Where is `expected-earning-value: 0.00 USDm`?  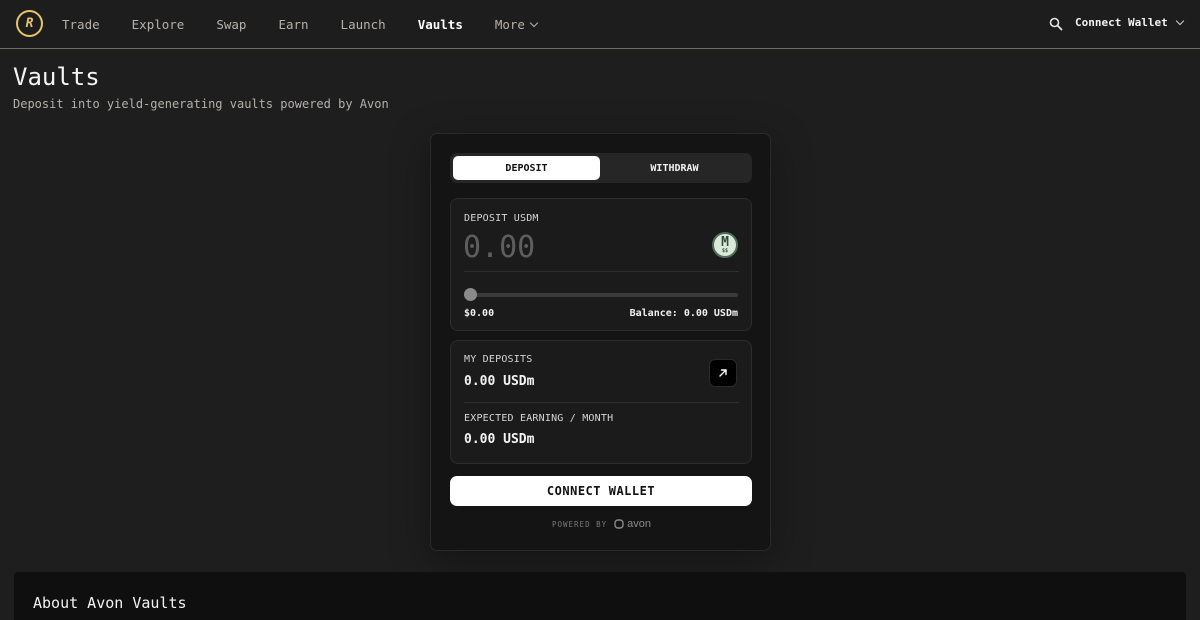
expected-earning-value: 0.00 USDm is located at coordinates (499, 439).